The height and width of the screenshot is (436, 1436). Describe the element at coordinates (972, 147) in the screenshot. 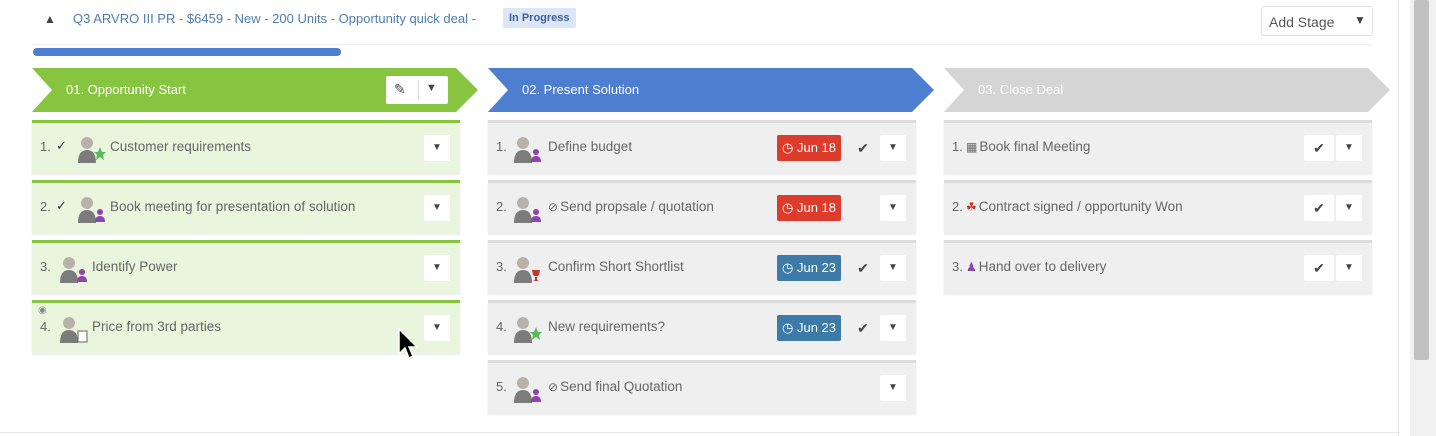

I see `calendar-icon: ▦` at that location.